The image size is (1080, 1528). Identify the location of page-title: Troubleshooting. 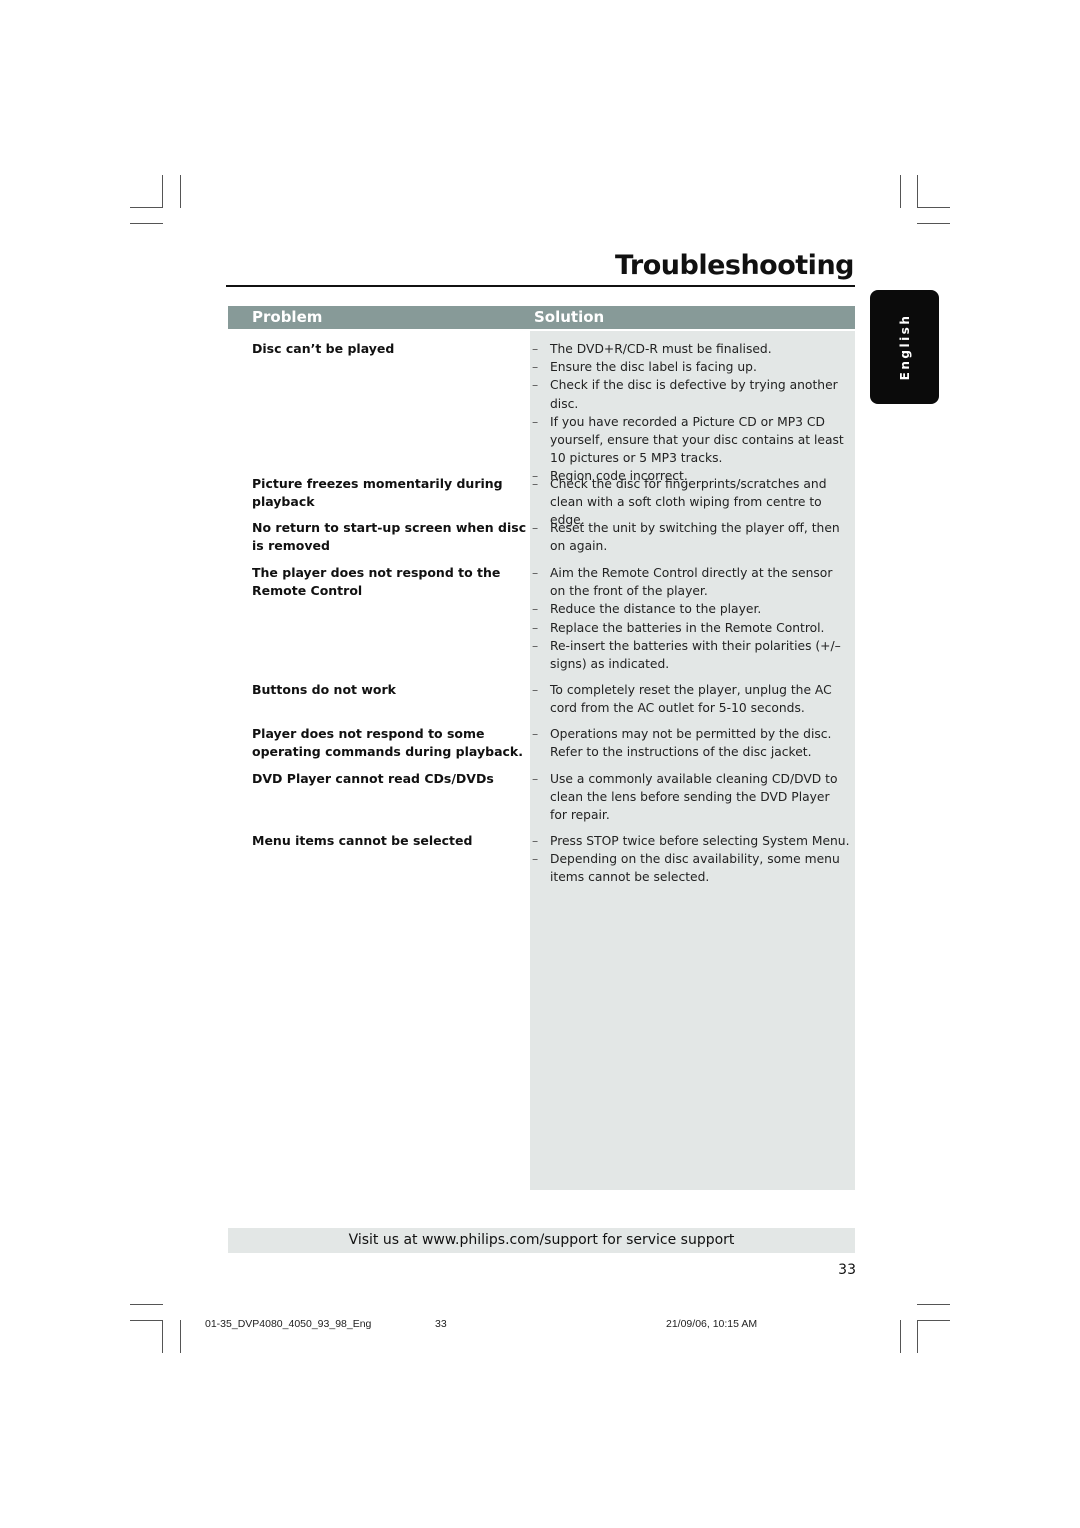
(734, 265).